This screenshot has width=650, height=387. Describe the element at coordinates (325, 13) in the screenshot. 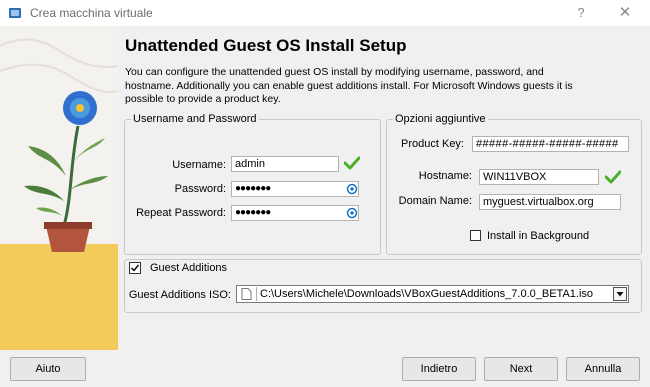

I see `title-bar: Crea macchina virtuale ? ✕` at that location.